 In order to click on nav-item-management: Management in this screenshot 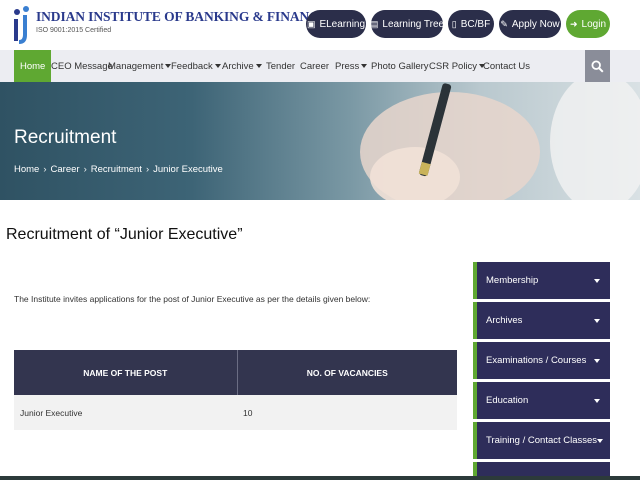, I will do `click(140, 66)`.